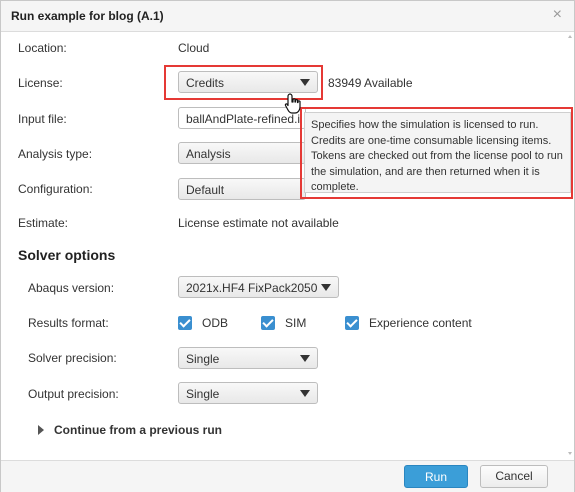 The width and height of the screenshot is (575, 492). I want to click on checkbox-sim, so click(268, 323).